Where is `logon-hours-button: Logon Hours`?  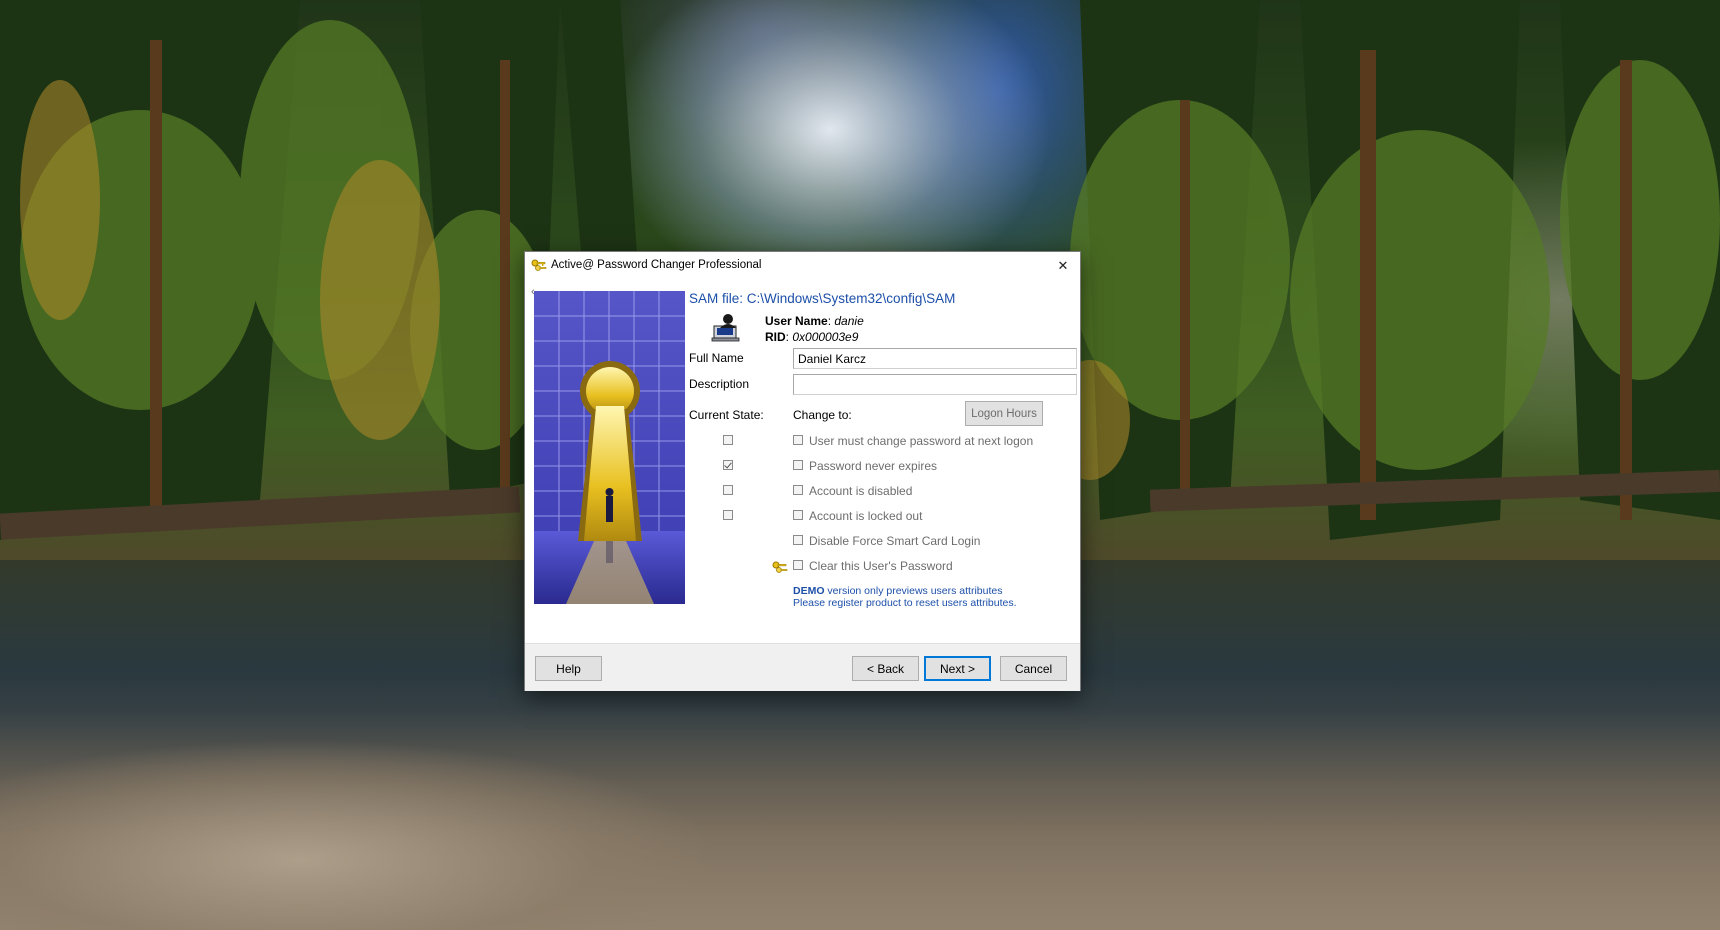 logon-hours-button: Logon Hours is located at coordinates (1004, 413).